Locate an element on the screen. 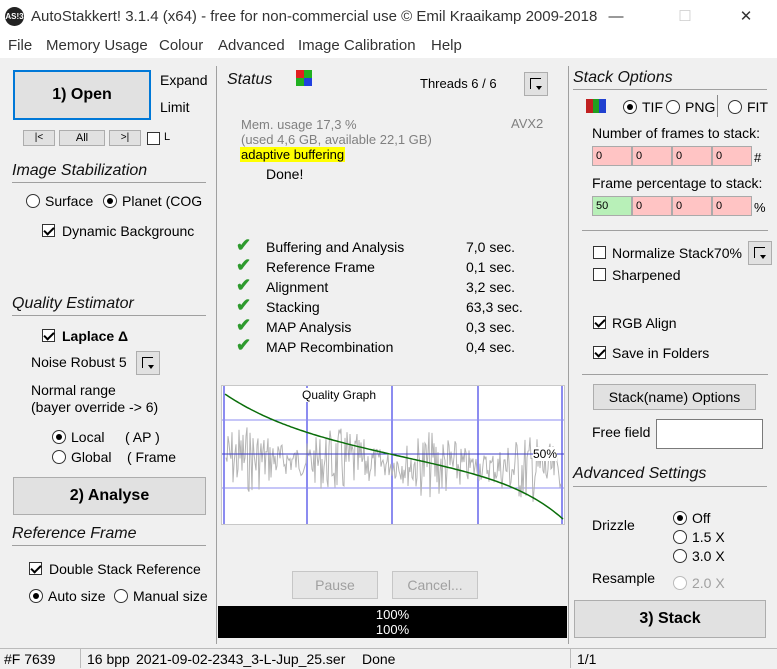  tif-radio is located at coordinates (630, 107).